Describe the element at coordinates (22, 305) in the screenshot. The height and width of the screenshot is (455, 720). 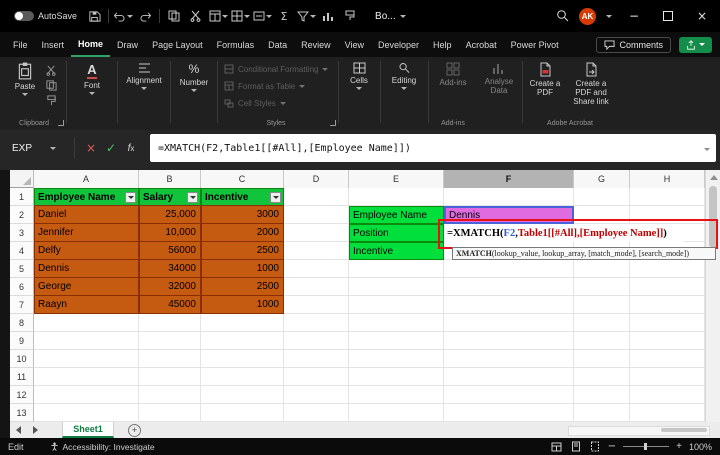
I see `row-header: 7` at that location.